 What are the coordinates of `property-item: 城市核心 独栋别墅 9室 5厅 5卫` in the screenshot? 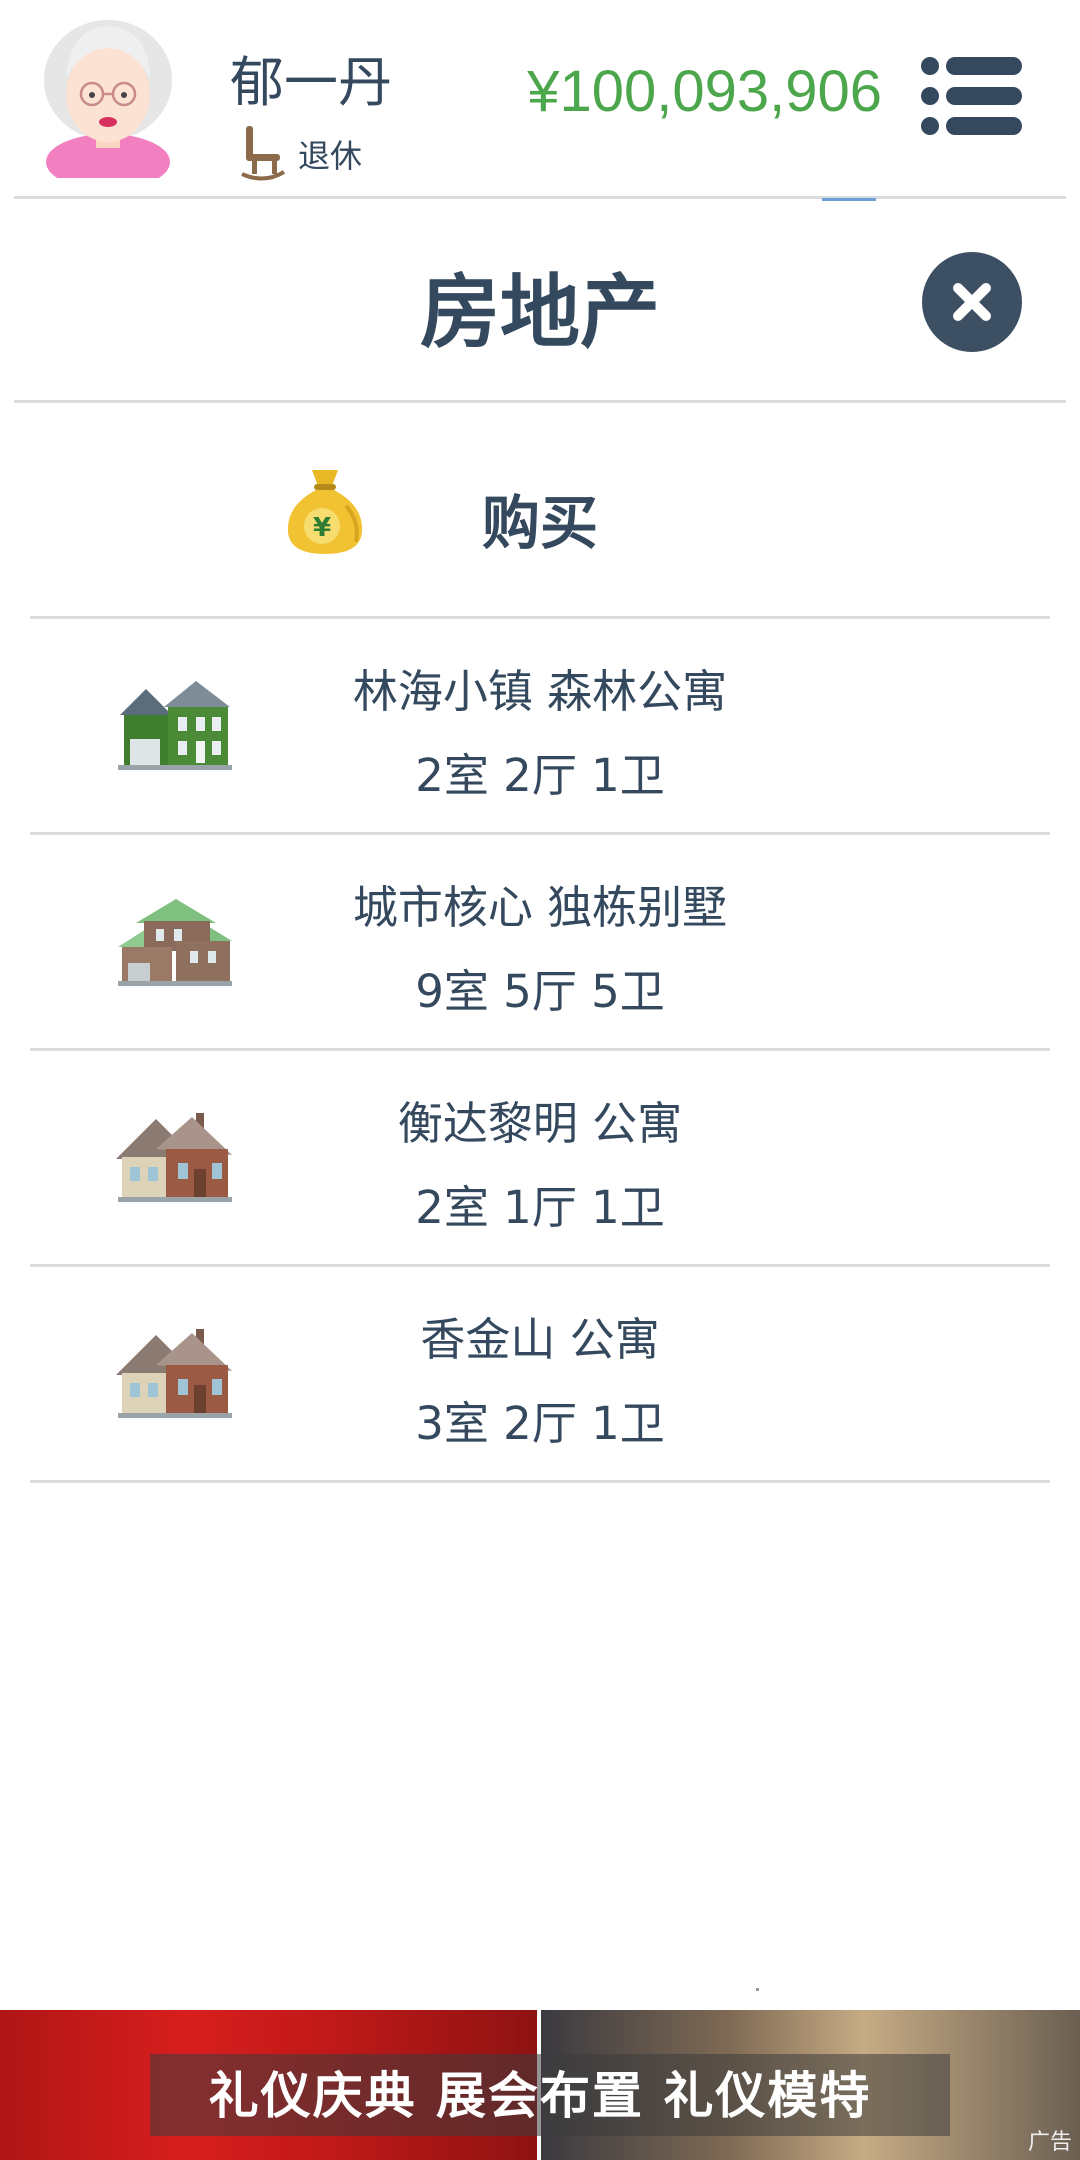 It's located at (540, 943).